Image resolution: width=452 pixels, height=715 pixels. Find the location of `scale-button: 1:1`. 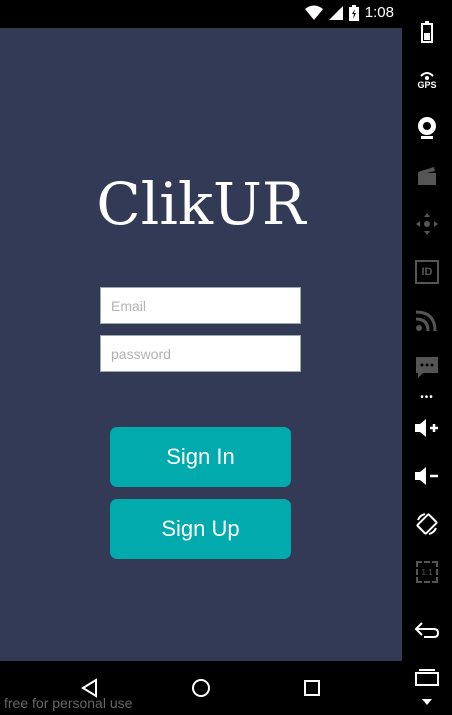

scale-button: 1:1 is located at coordinates (427, 572).